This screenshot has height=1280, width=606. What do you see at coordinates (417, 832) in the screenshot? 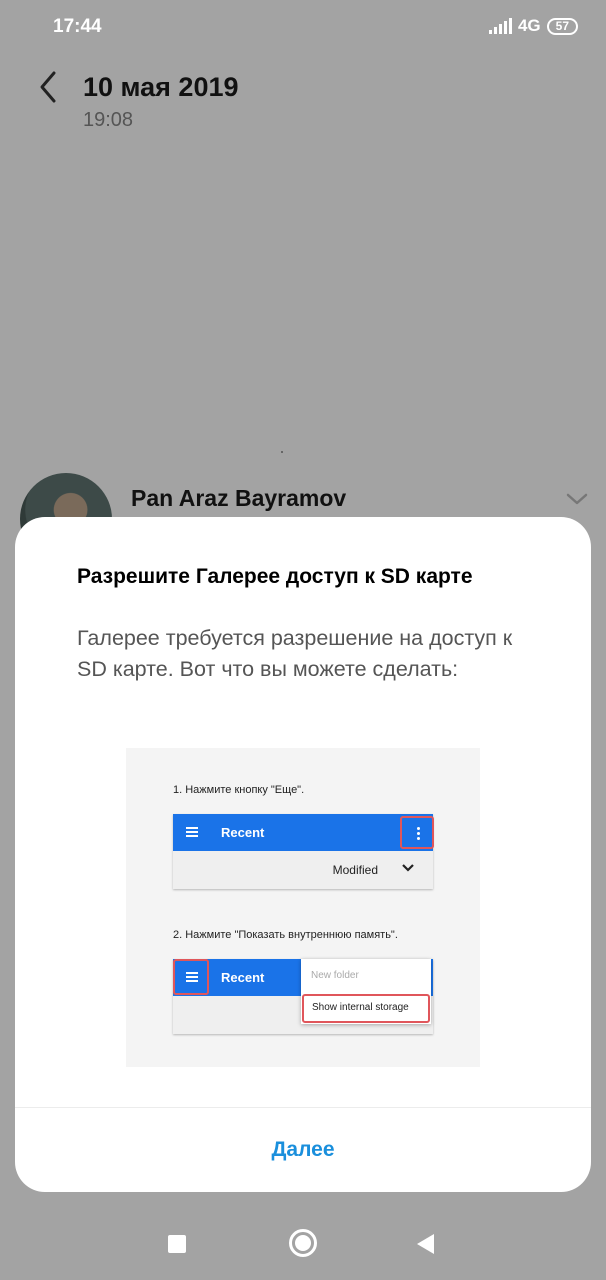
I see `more-vert-icon` at bounding box center [417, 832].